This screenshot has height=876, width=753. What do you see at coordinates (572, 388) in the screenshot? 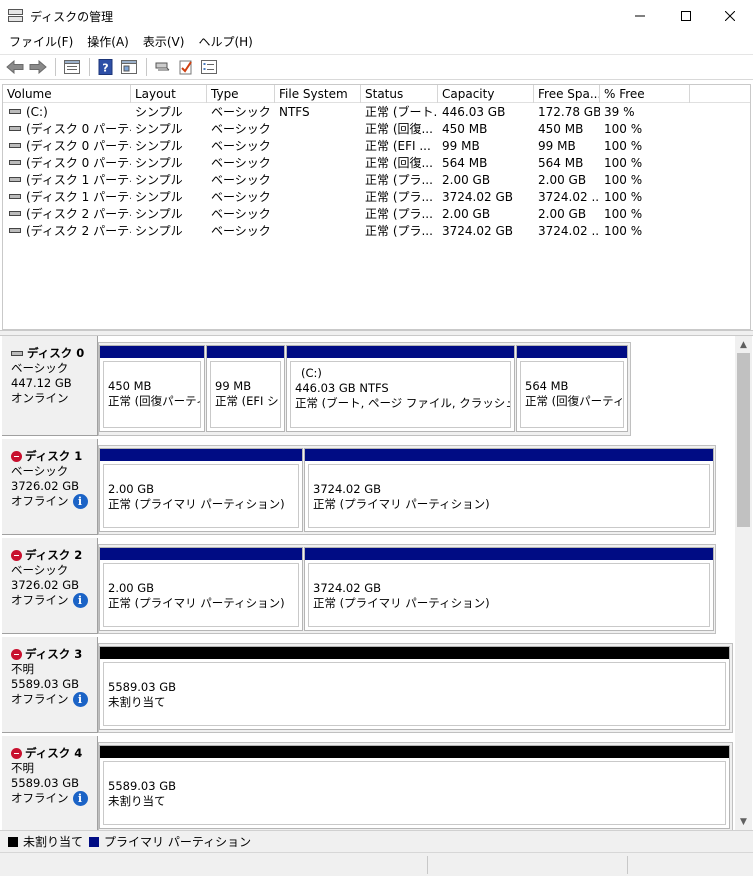
I see `partition-disk0-4: 564 MB正常 (回復パーティション)` at bounding box center [572, 388].